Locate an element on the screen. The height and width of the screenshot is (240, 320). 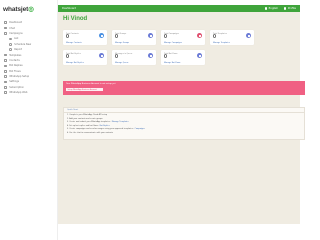
chat-icon is located at coordinates (5, 28).